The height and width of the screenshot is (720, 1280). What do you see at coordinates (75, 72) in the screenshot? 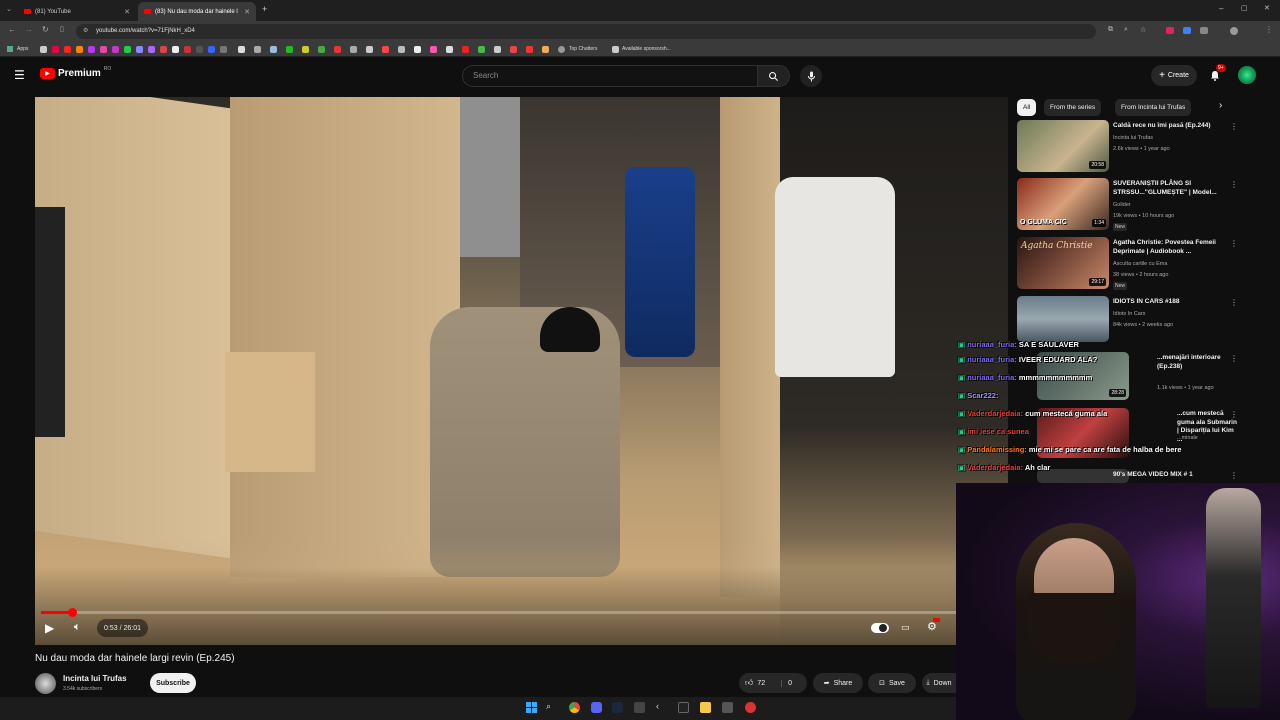
I see `youtube-logo: ▶ Premium RO` at bounding box center [75, 72].